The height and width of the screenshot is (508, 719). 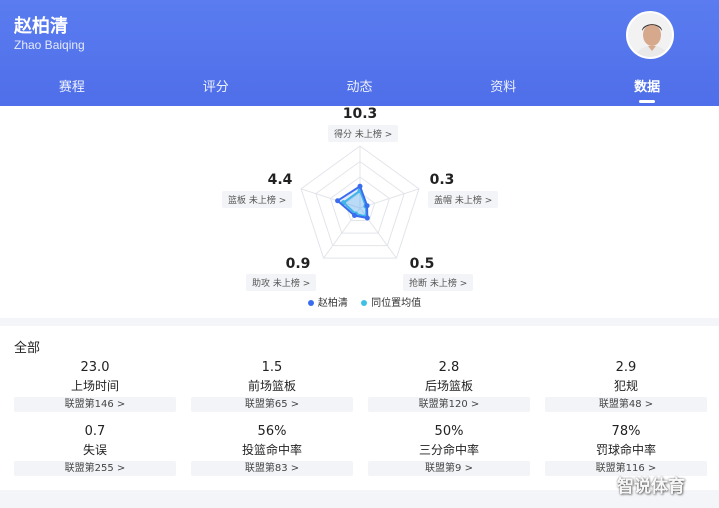 I want to click on section-divider, so click(x=359, y=322).